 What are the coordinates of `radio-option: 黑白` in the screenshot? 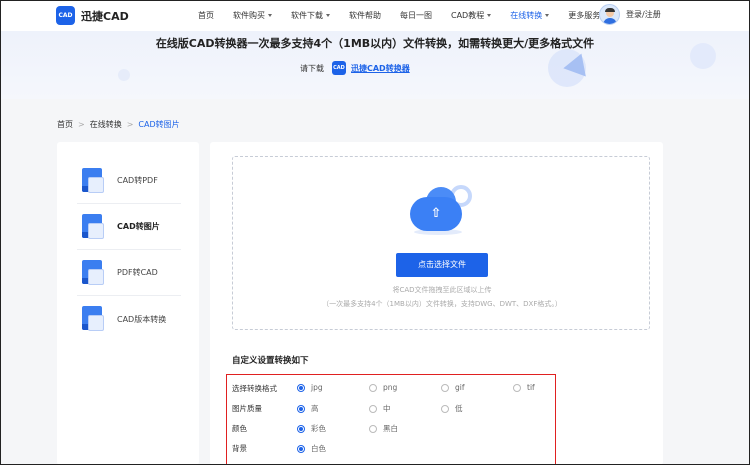 It's located at (383, 428).